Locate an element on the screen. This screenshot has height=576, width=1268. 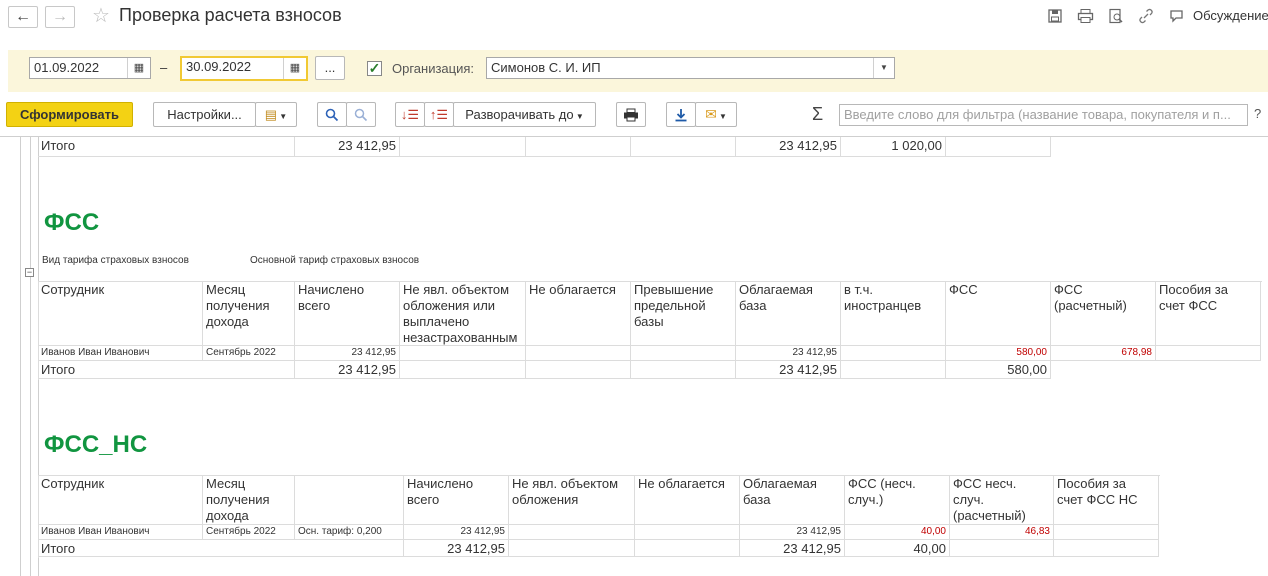
search-next-button is located at coordinates (361, 114).